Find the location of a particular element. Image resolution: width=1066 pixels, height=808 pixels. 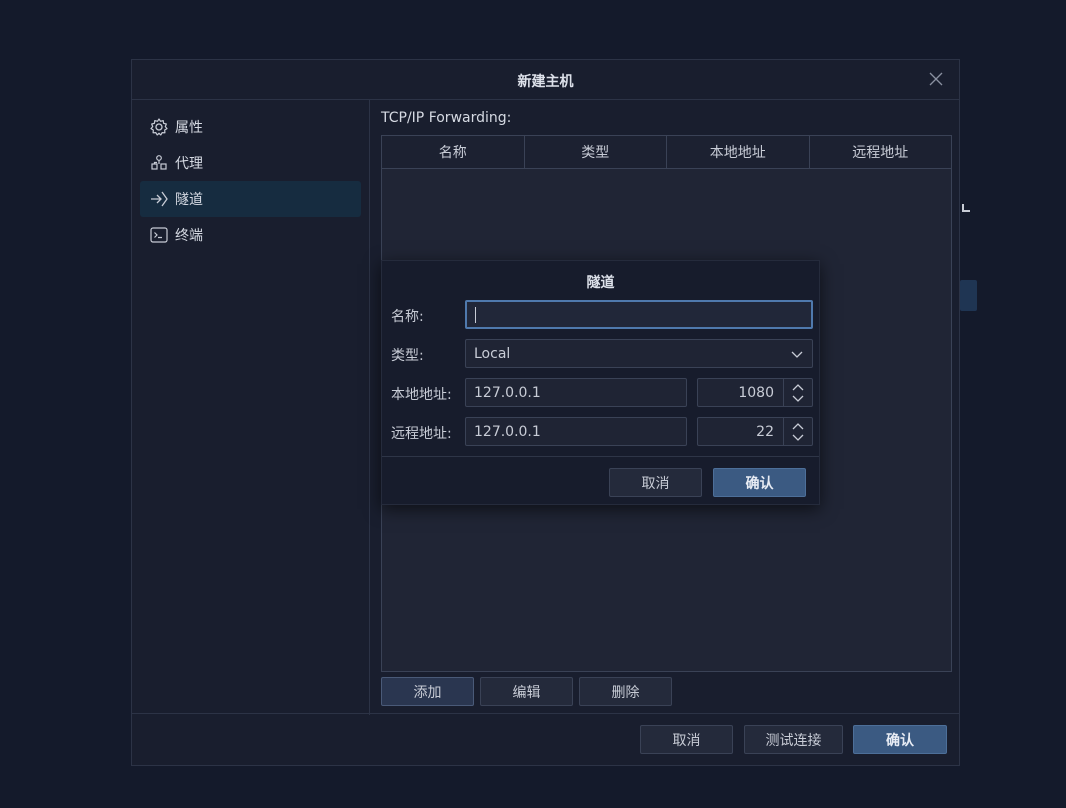

name-input is located at coordinates (639, 314).